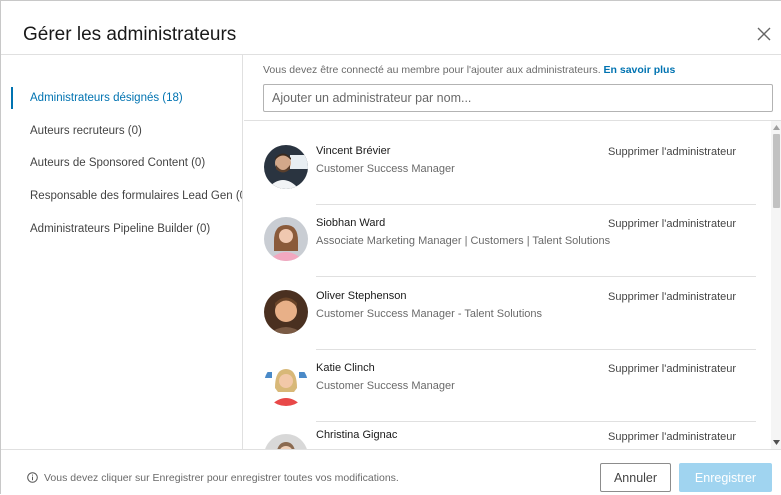  Describe the element at coordinates (518, 98) in the screenshot. I see `add-admin-search-input` at that location.